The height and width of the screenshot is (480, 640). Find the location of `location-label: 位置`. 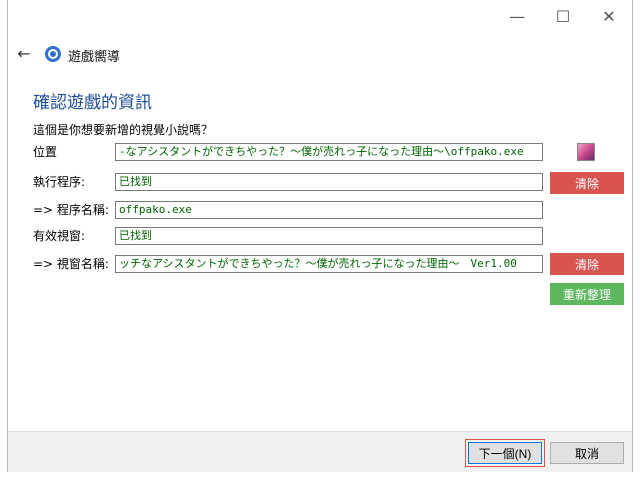

location-label: 位置 is located at coordinates (45, 152).